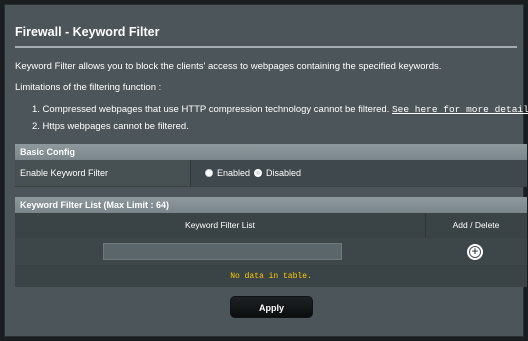 This screenshot has width=528, height=341. Describe the element at coordinates (233, 173) in the screenshot. I see `enabled-radio-label: Enabled` at that location.